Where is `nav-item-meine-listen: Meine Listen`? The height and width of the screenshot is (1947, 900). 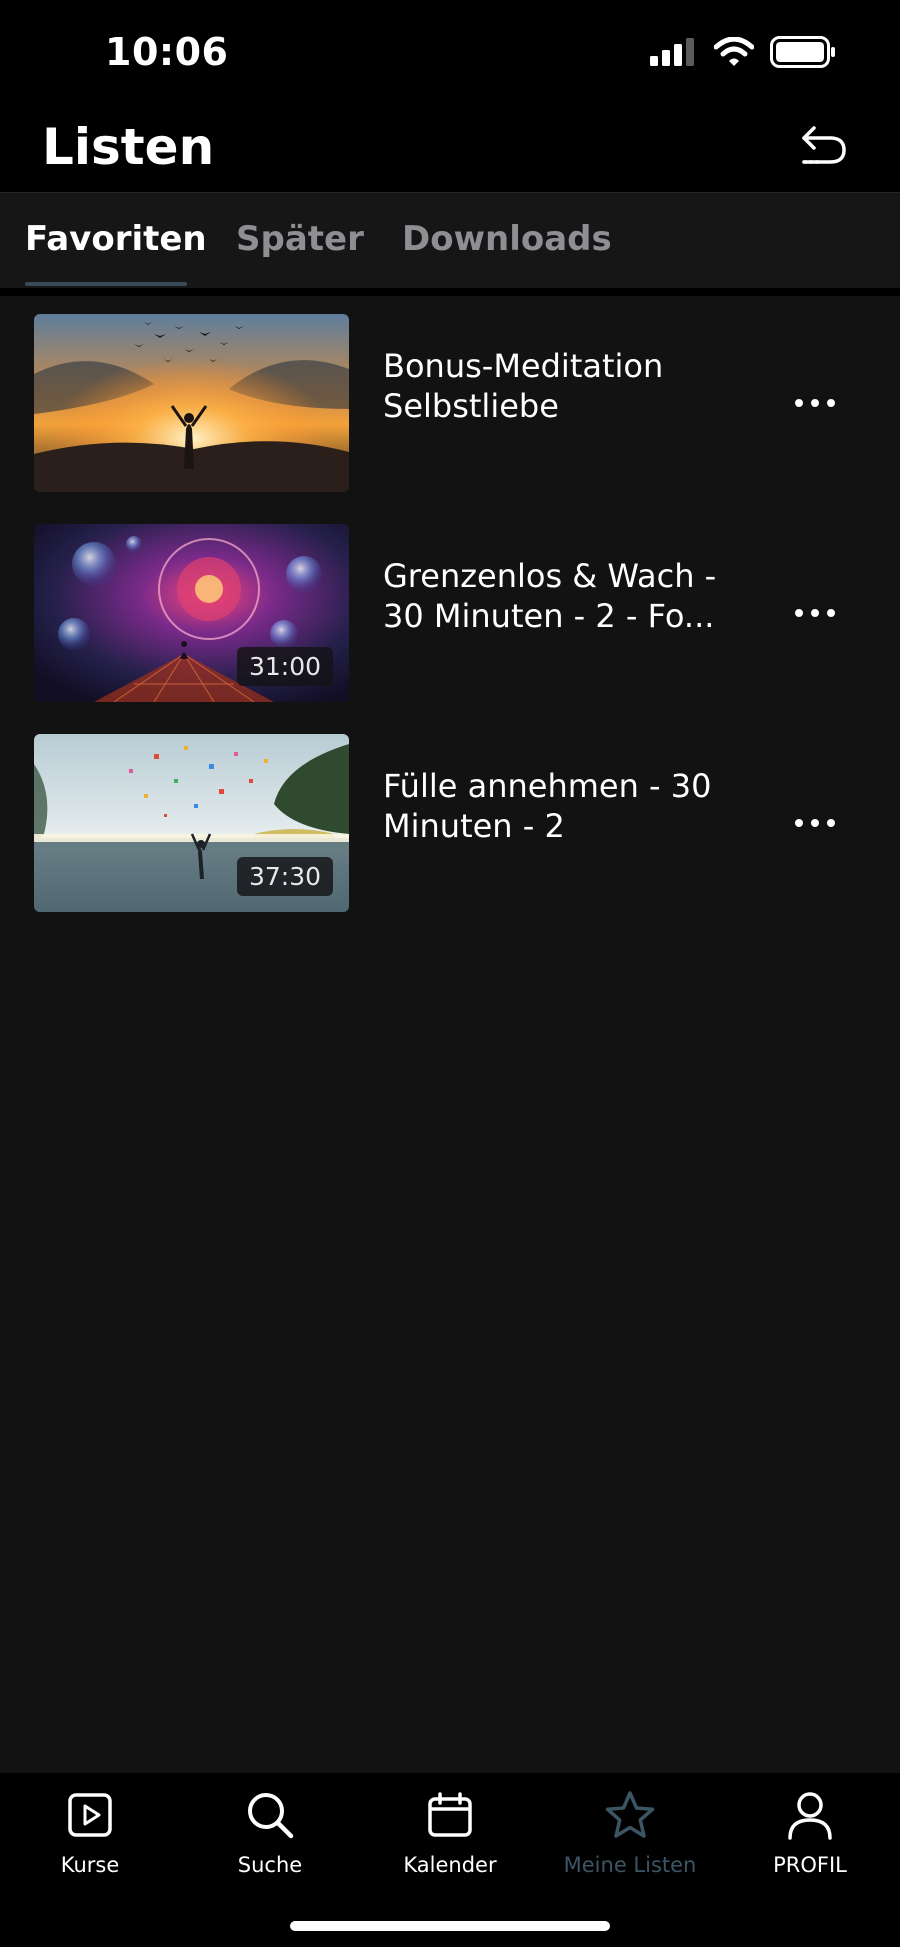 nav-item-meine-listen: Meine Listen is located at coordinates (630, 1844).